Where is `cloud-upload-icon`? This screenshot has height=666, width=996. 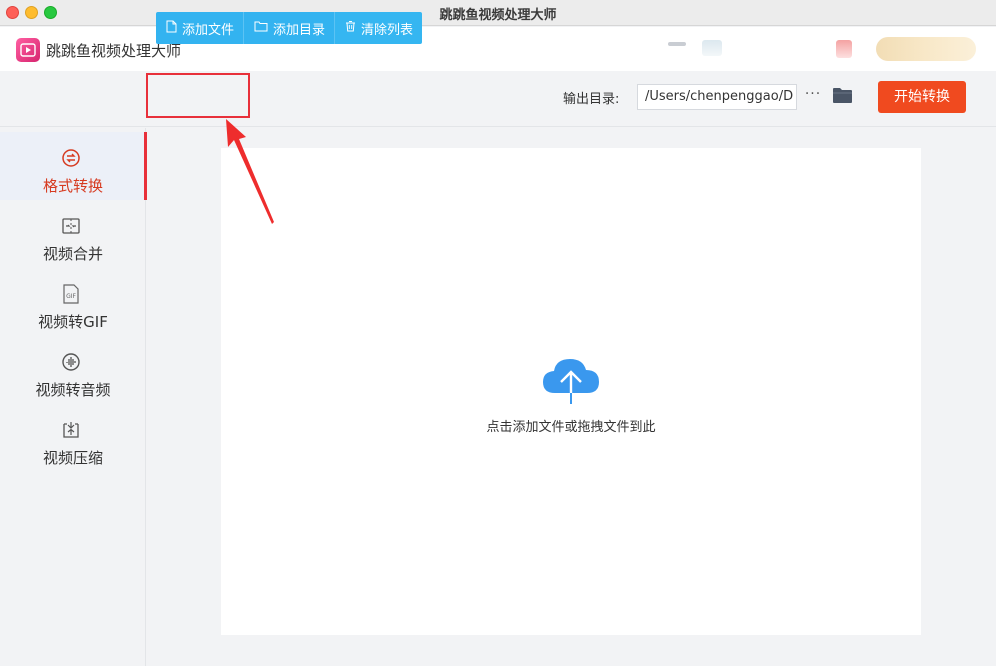 cloud-upload-icon is located at coordinates (571, 381).